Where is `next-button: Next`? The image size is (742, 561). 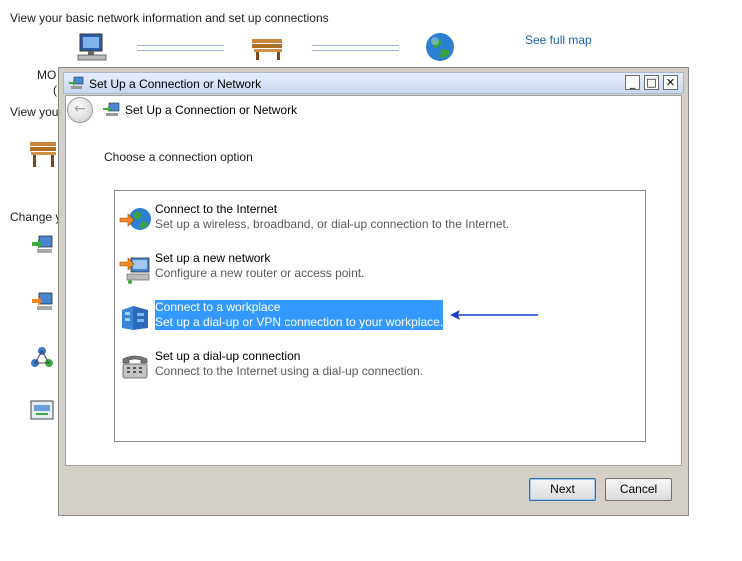 next-button: Next is located at coordinates (562, 489).